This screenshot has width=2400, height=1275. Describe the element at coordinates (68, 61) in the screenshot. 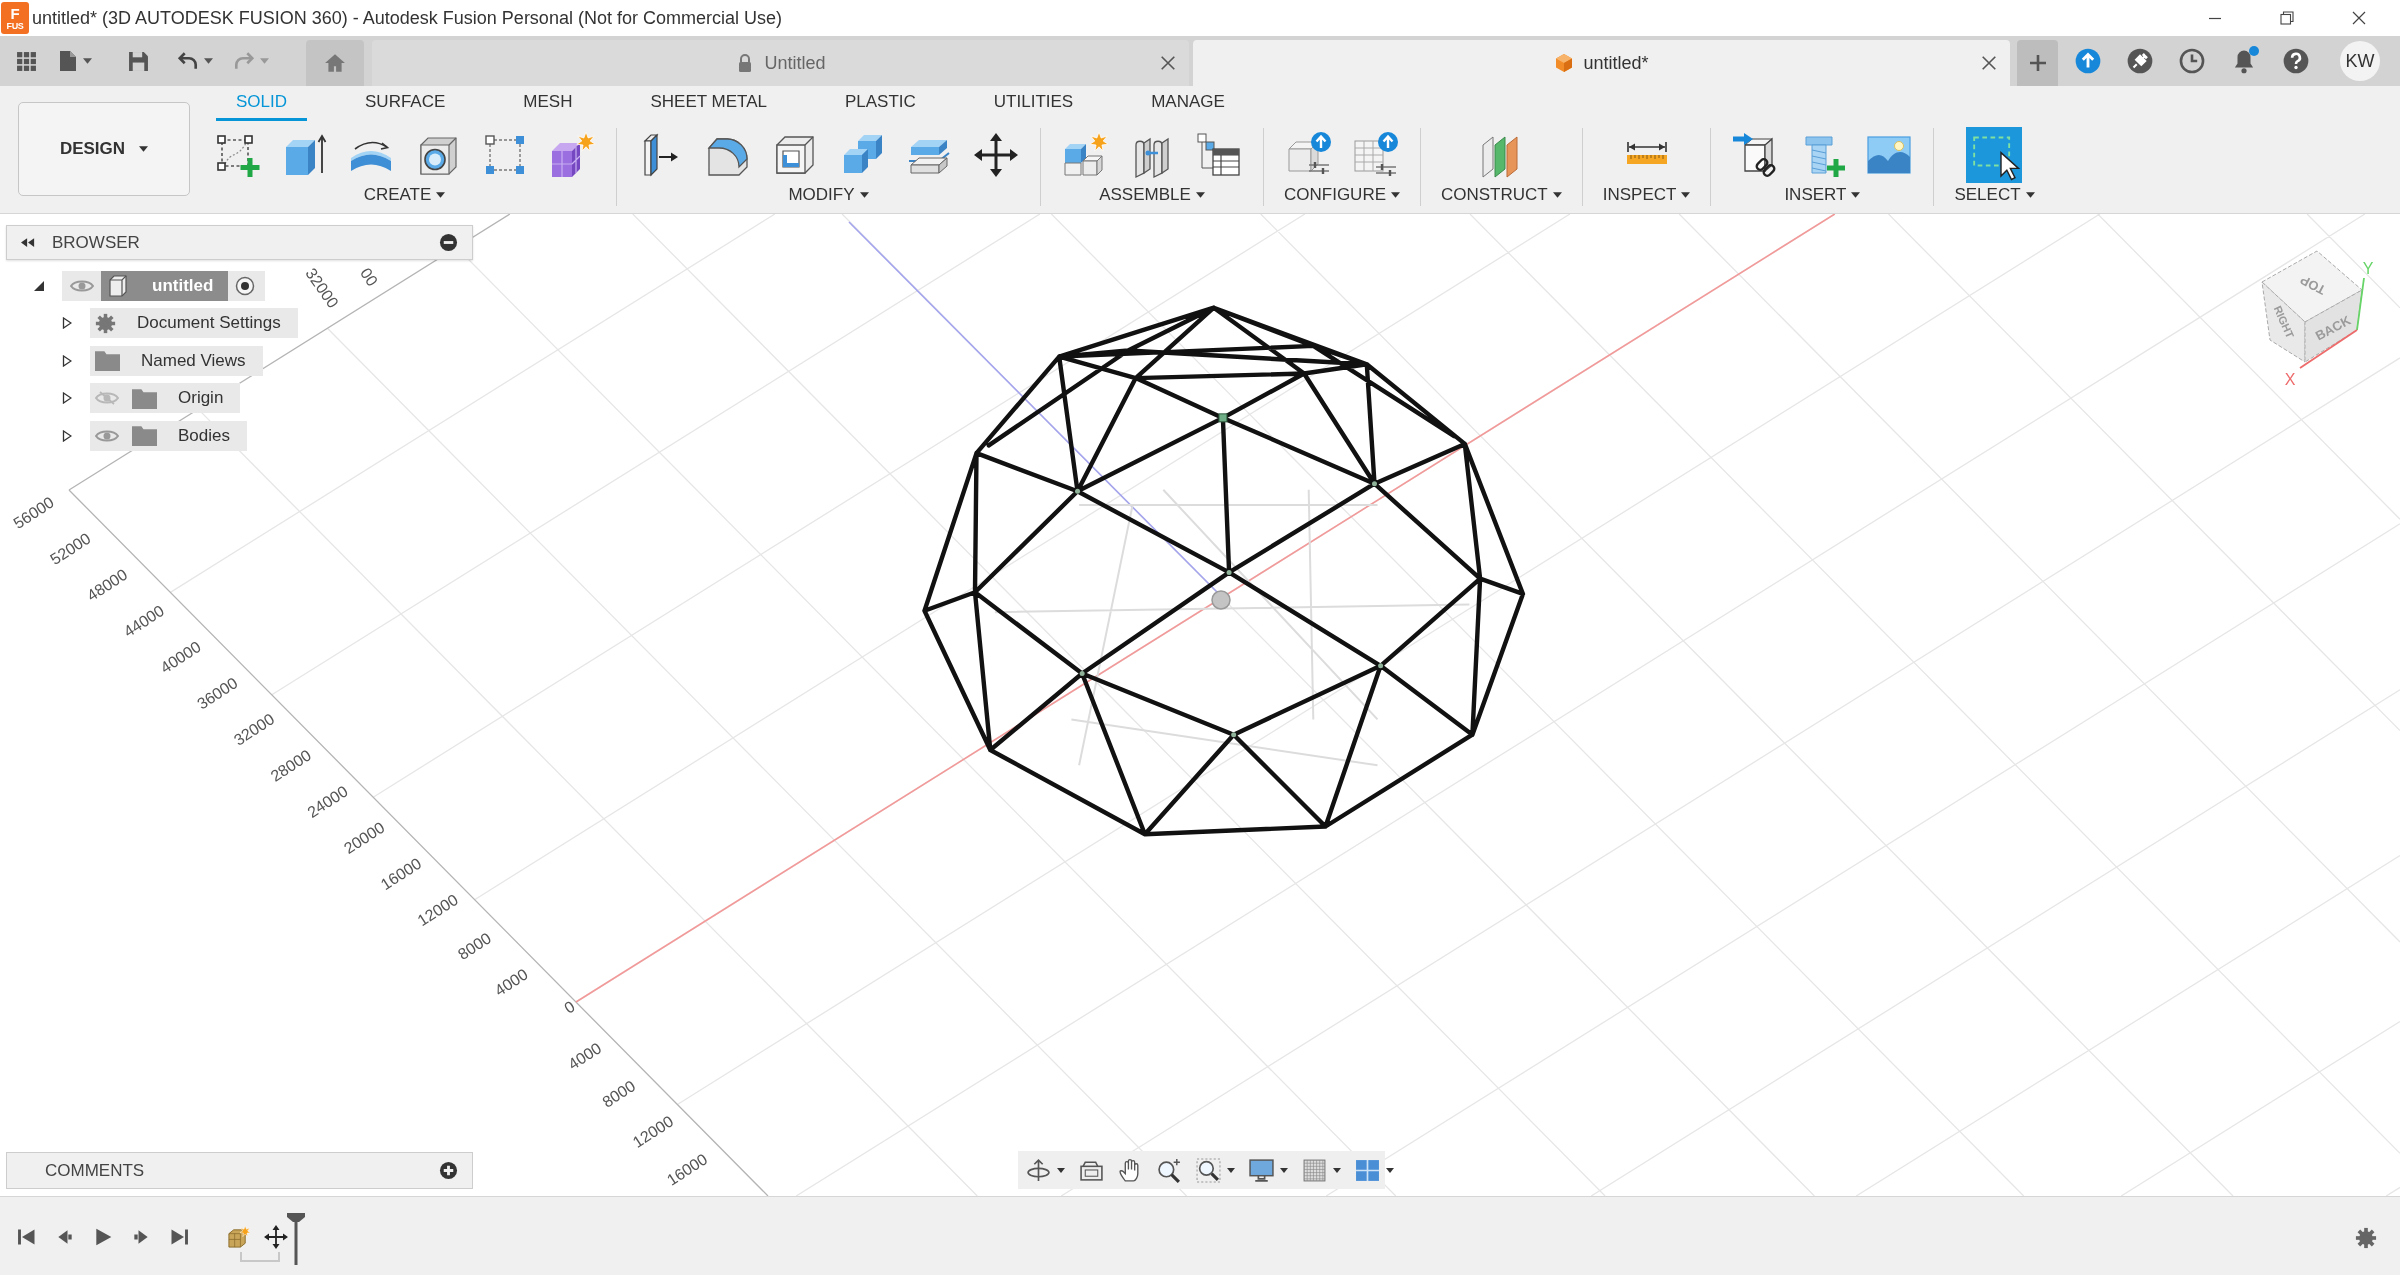

I see `file-icon` at that location.